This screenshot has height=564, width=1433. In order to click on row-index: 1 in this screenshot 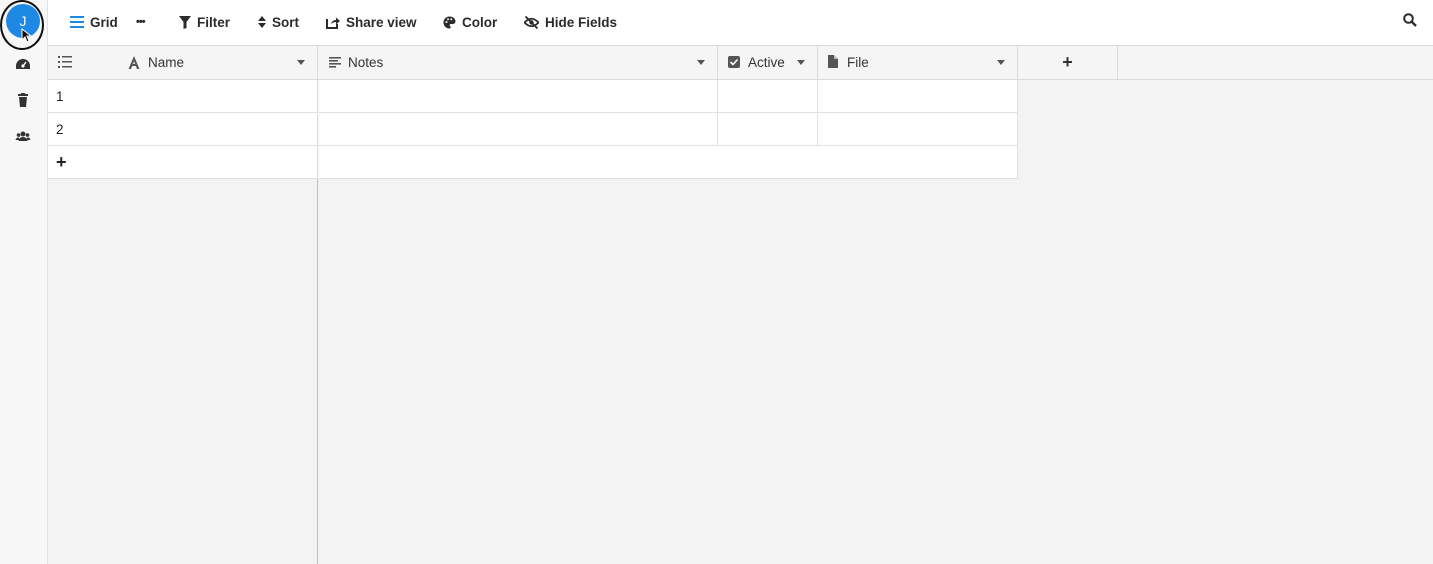, I will do `click(60, 96)`.